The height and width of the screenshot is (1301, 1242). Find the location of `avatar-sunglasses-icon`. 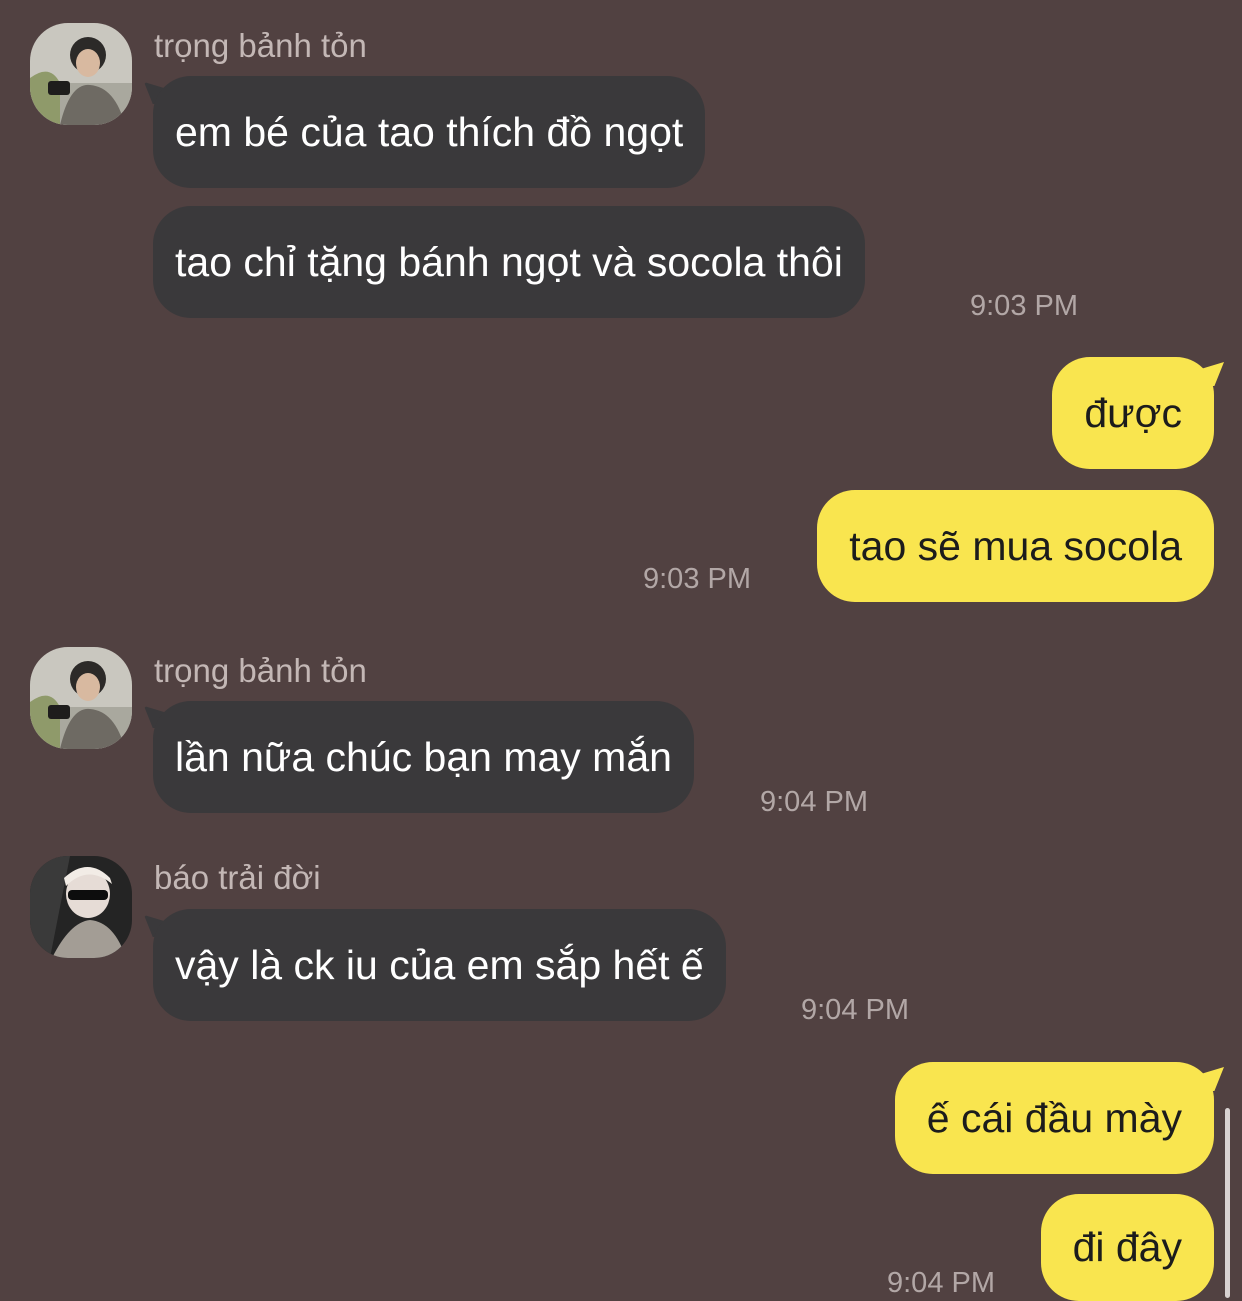

avatar-sunglasses-icon is located at coordinates (81, 907).